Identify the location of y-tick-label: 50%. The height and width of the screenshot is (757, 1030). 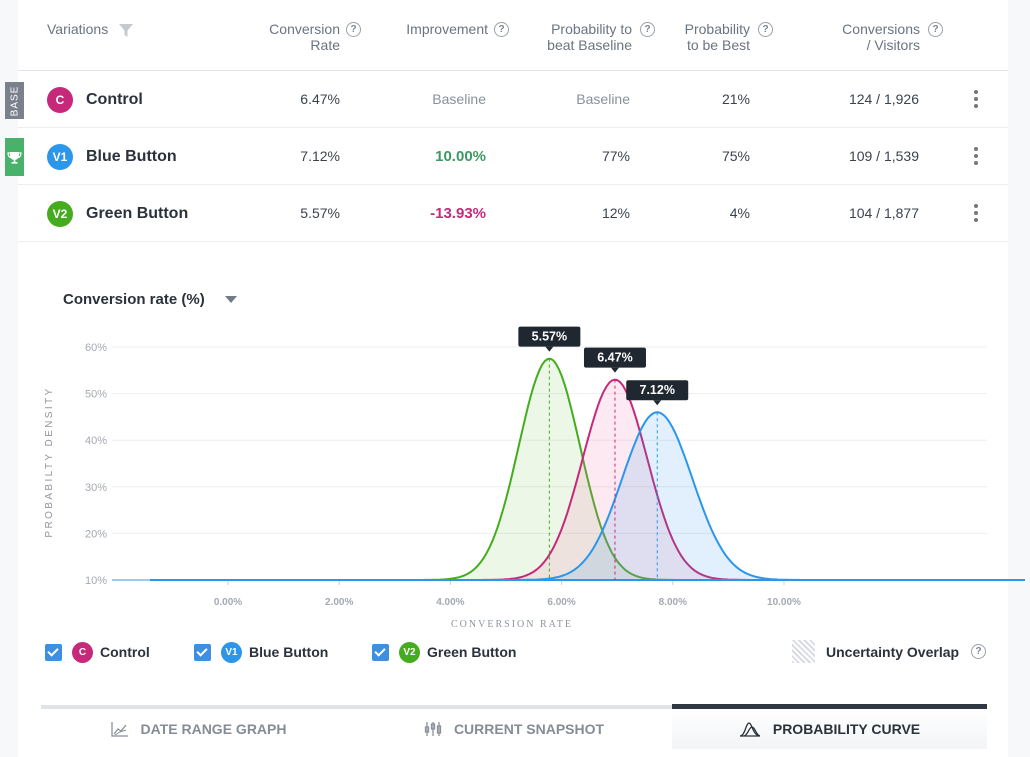
(96, 395).